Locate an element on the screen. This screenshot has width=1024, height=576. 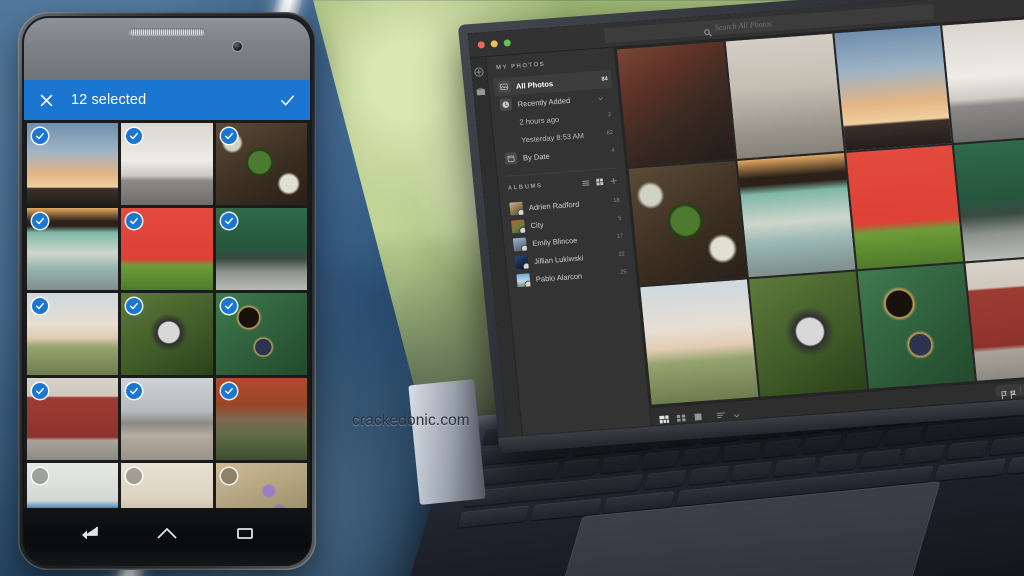
import-icon is located at coordinates (481, 90).